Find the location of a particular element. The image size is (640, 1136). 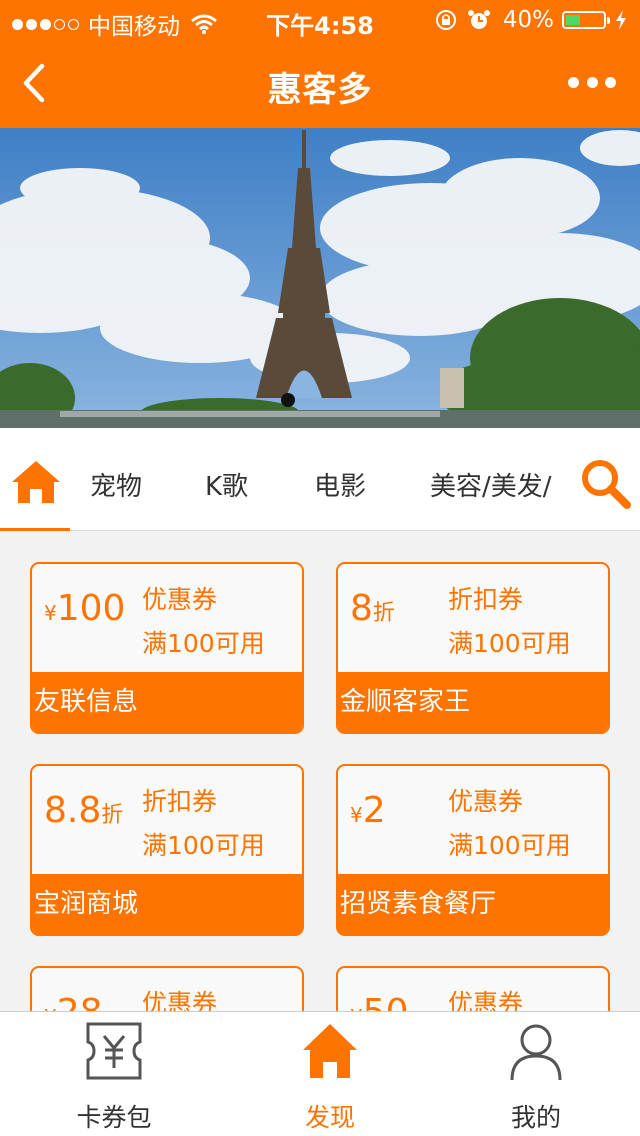

coupon-amount: ¥50 is located at coordinates (379, 1001).